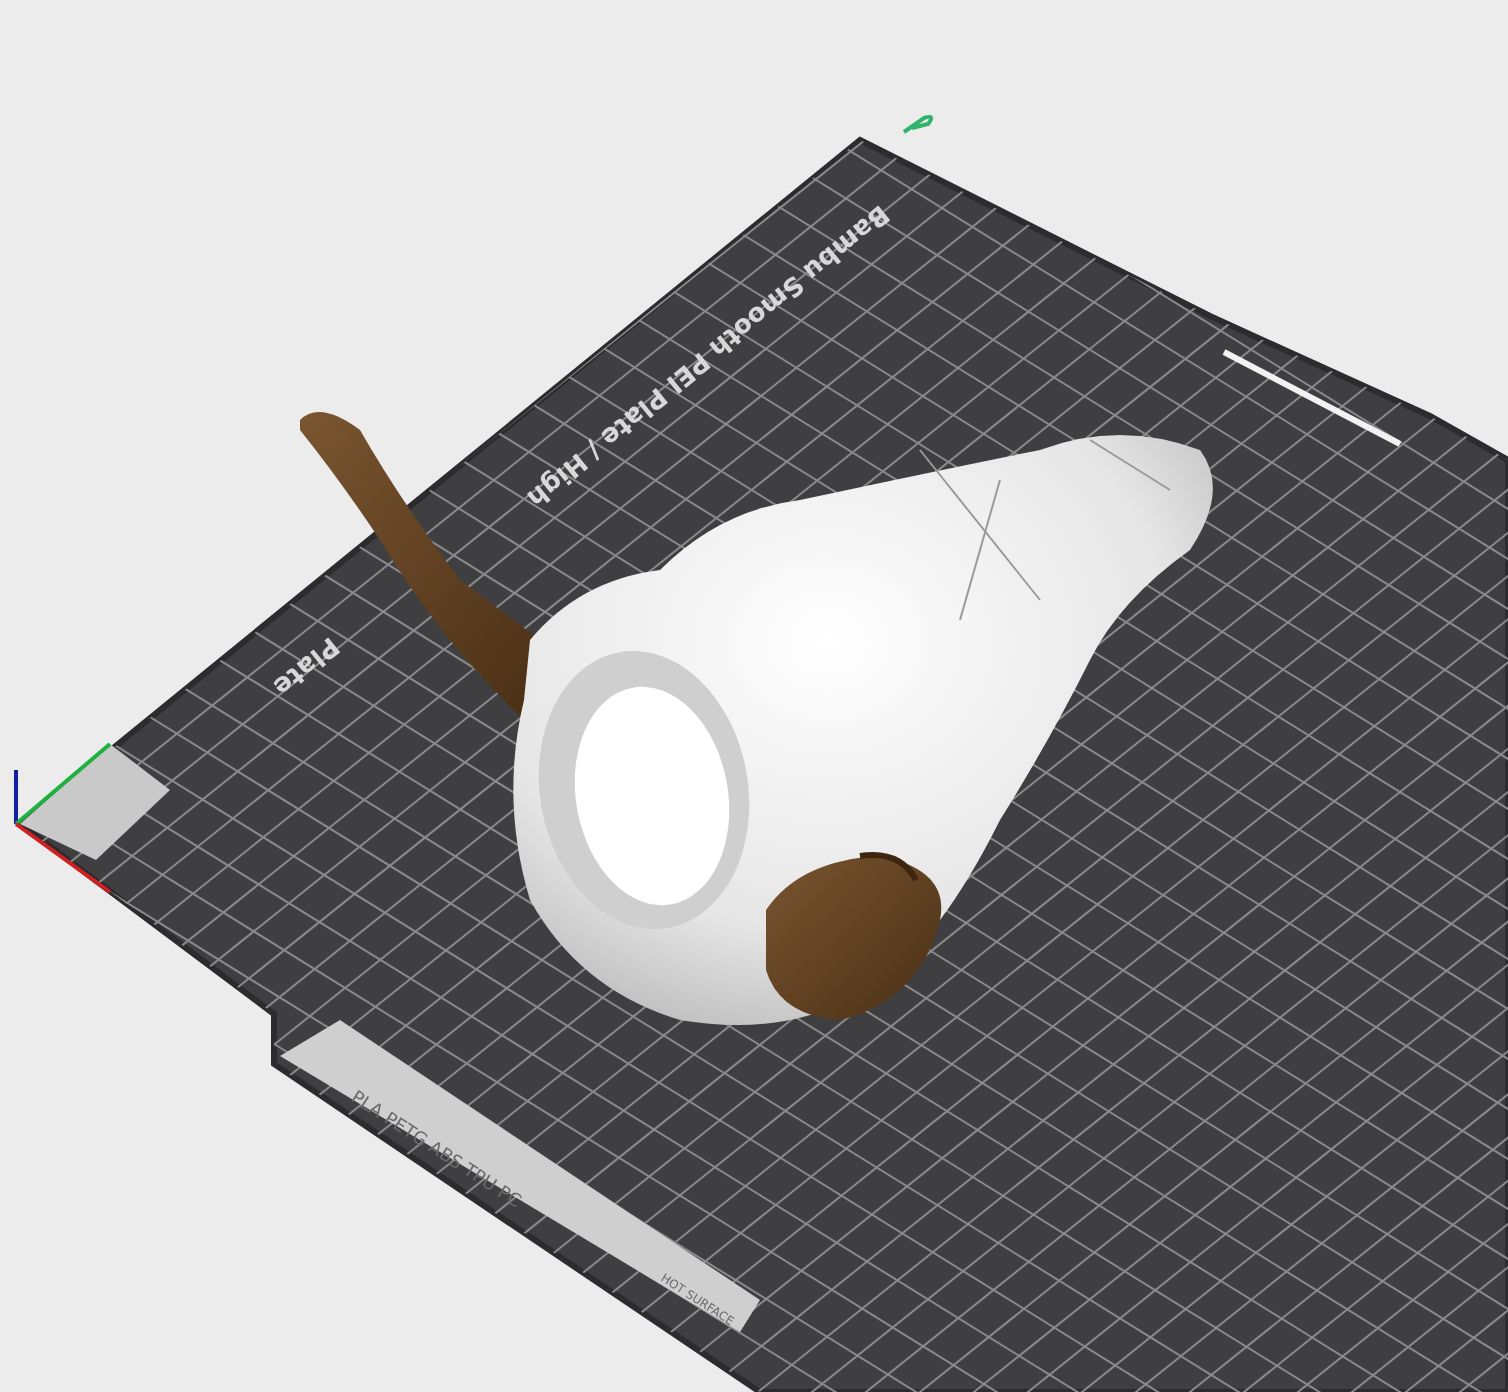  What do you see at coordinates (63, 818) in the screenshot?
I see `axes-icon` at bounding box center [63, 818].